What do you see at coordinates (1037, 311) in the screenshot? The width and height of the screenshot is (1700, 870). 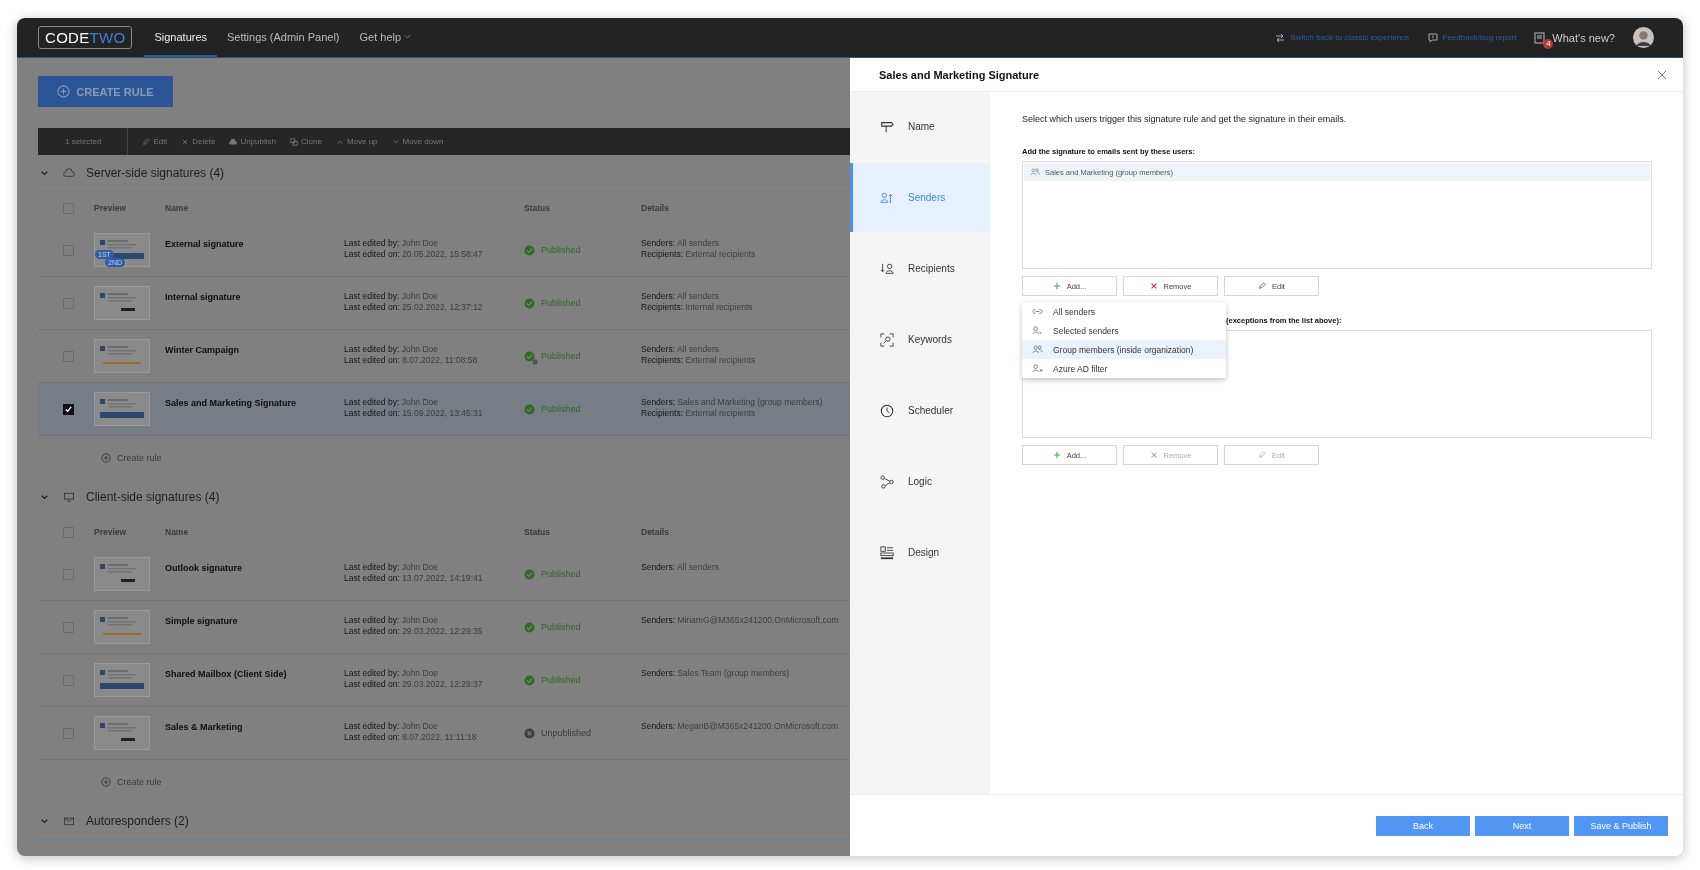 I see `link-icon` at bounding box center [1037, 311].